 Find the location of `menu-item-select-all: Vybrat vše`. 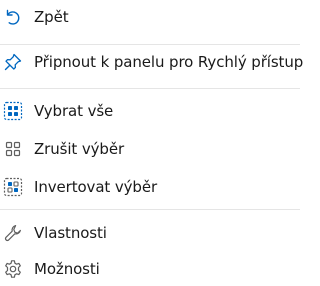

menu-item-select-all: Vybrat vše is located at coordinates (150, 111).